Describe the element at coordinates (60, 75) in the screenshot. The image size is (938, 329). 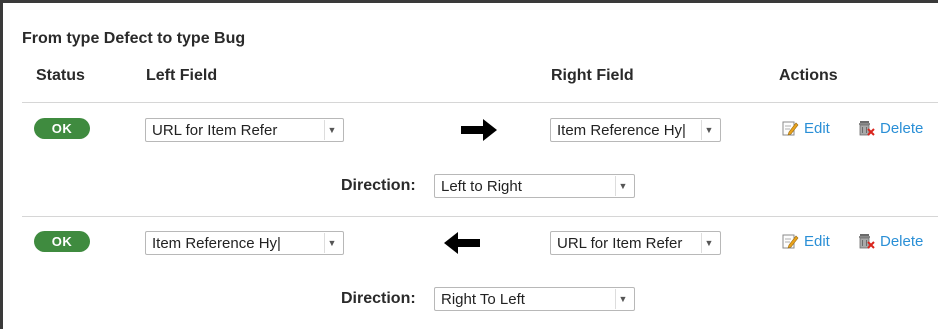
I see `header-status: Status` at that location.